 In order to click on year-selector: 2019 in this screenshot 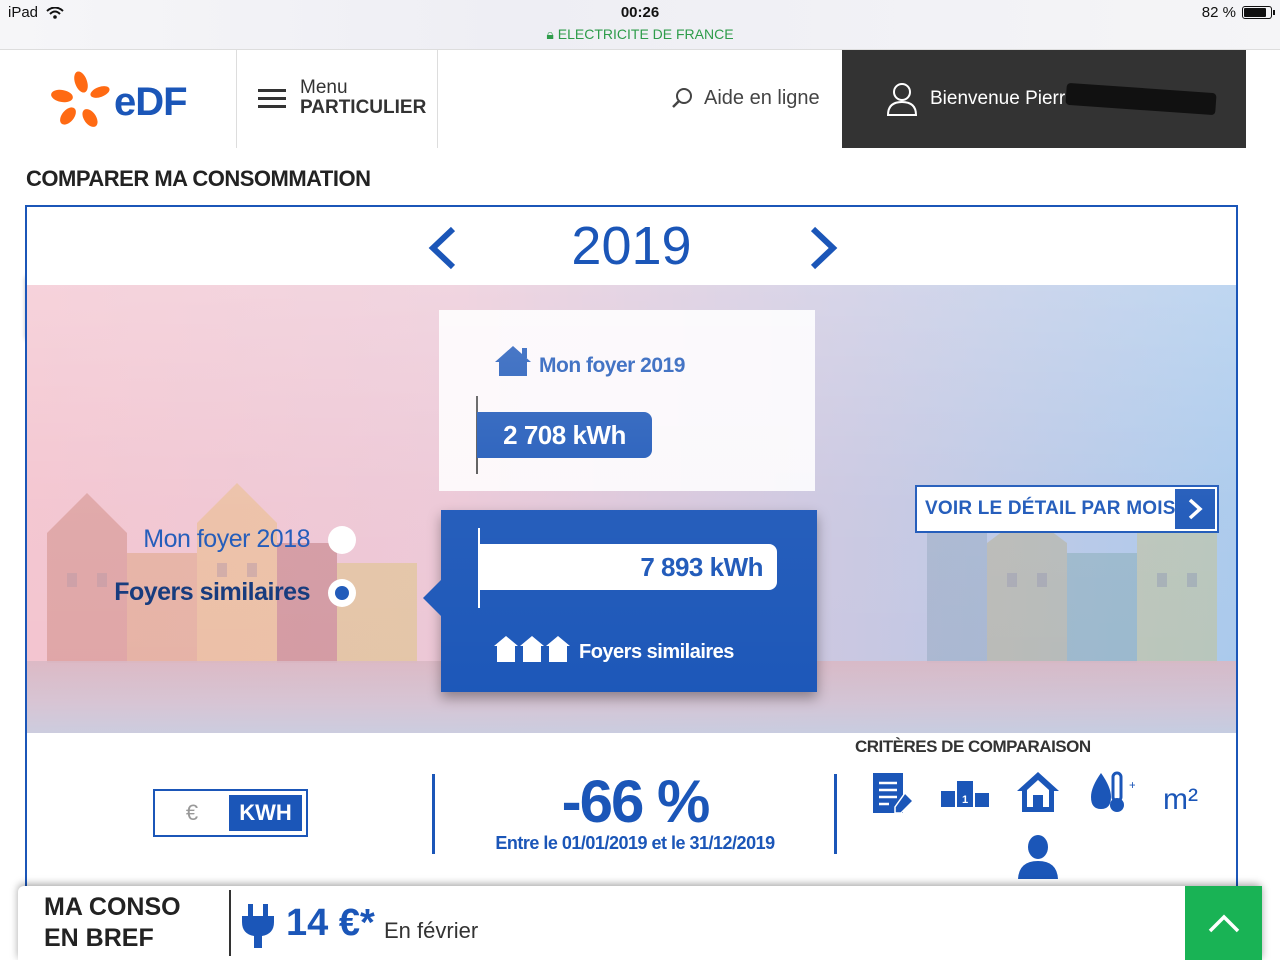, I will do `click(631, 246)`.